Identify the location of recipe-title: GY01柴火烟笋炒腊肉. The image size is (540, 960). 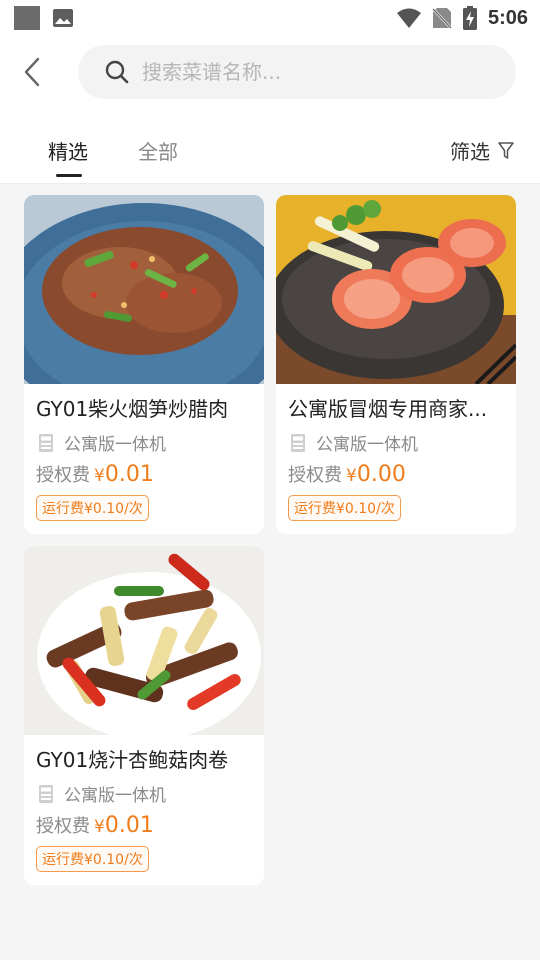
(132, 409).